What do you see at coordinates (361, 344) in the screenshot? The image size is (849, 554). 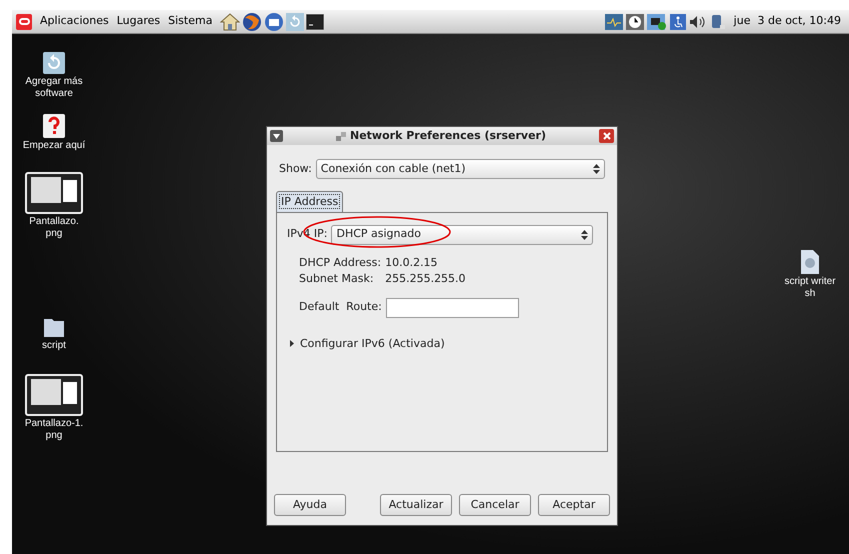 I see `ipv6-expander: Configurar IPv6 (Activada)` at bounding box center [361, 344].